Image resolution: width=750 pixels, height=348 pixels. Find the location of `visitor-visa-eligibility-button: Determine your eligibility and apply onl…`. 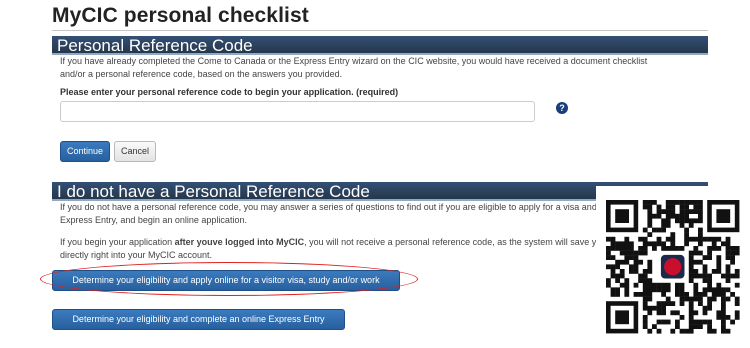

visitor-visa-eligibility-button: Determine your eligibility and apply onl… is located at coordinates (226, 287).